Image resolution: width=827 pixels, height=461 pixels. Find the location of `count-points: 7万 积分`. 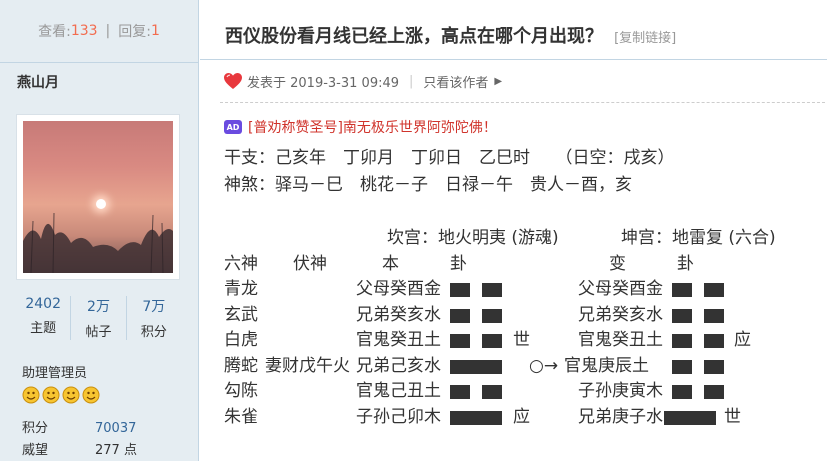

count-points: 7万 积分 is located at coordinates (154, 318).